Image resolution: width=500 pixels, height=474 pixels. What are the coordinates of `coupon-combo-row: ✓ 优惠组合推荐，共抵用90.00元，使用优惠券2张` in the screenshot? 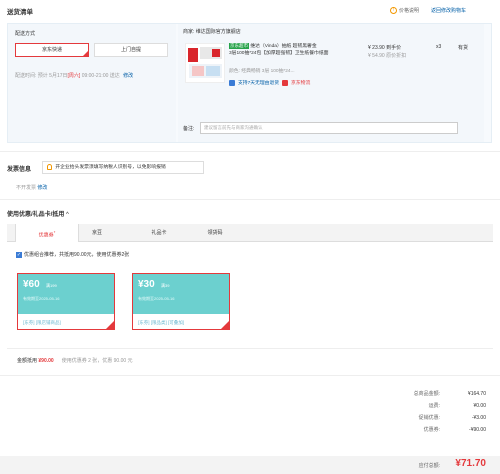 It's located at (72, 254).